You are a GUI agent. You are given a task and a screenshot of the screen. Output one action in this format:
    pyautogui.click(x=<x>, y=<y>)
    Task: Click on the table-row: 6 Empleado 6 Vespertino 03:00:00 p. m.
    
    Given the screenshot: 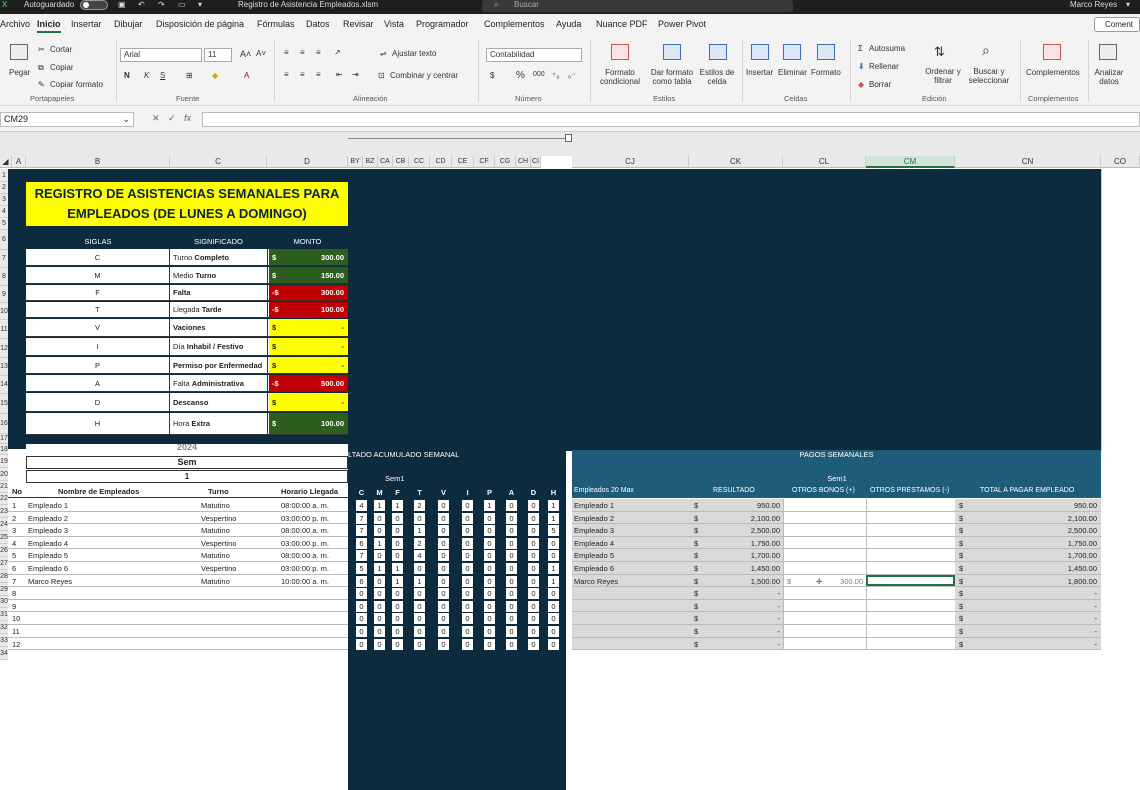 What is the action you would take?
    pyautogui.click(x=178, y=568)
    